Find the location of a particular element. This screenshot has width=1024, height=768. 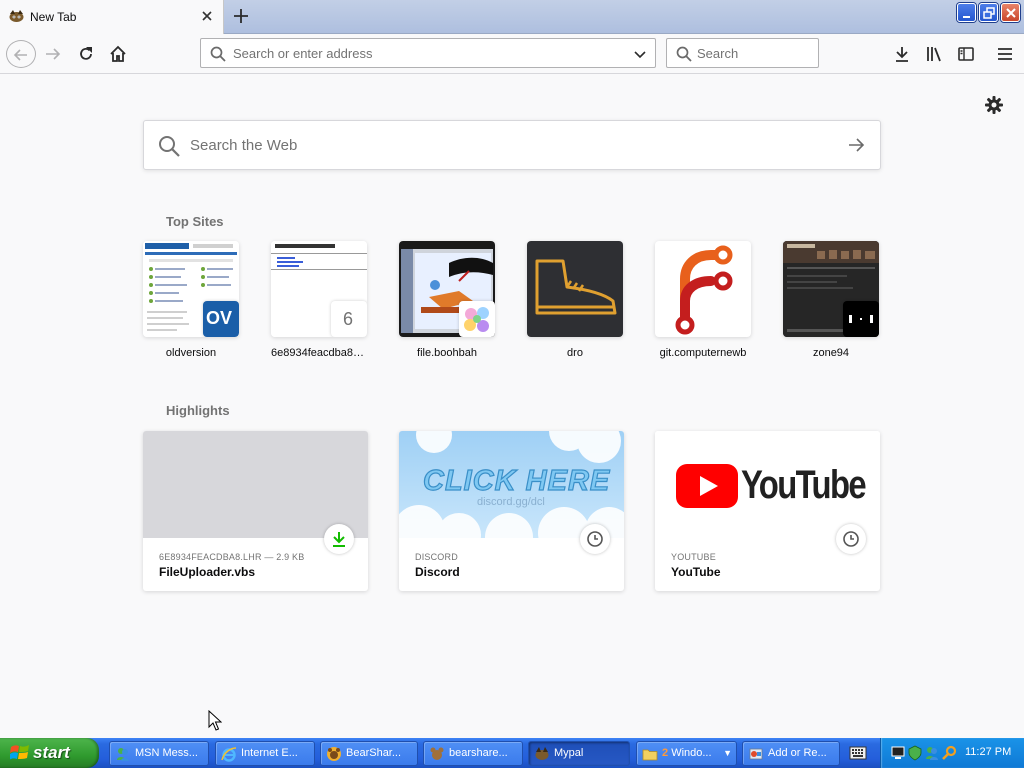

address-bar is located at coordinates (428, 53).